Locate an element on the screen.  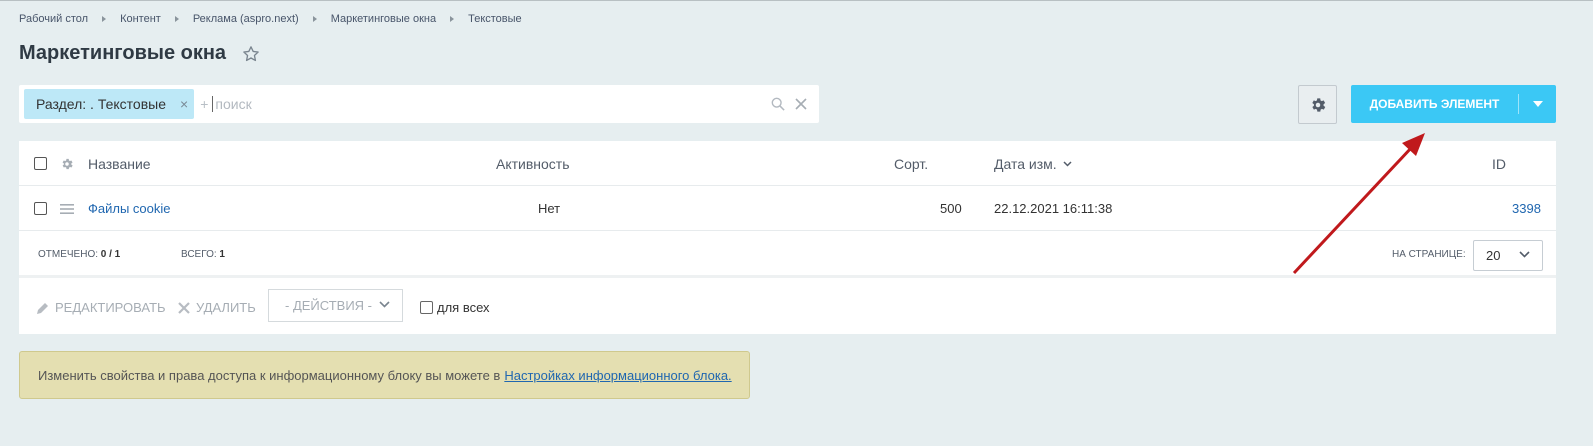
delete-action: УДАЛИТЬ is located at coordinates (217, 307).